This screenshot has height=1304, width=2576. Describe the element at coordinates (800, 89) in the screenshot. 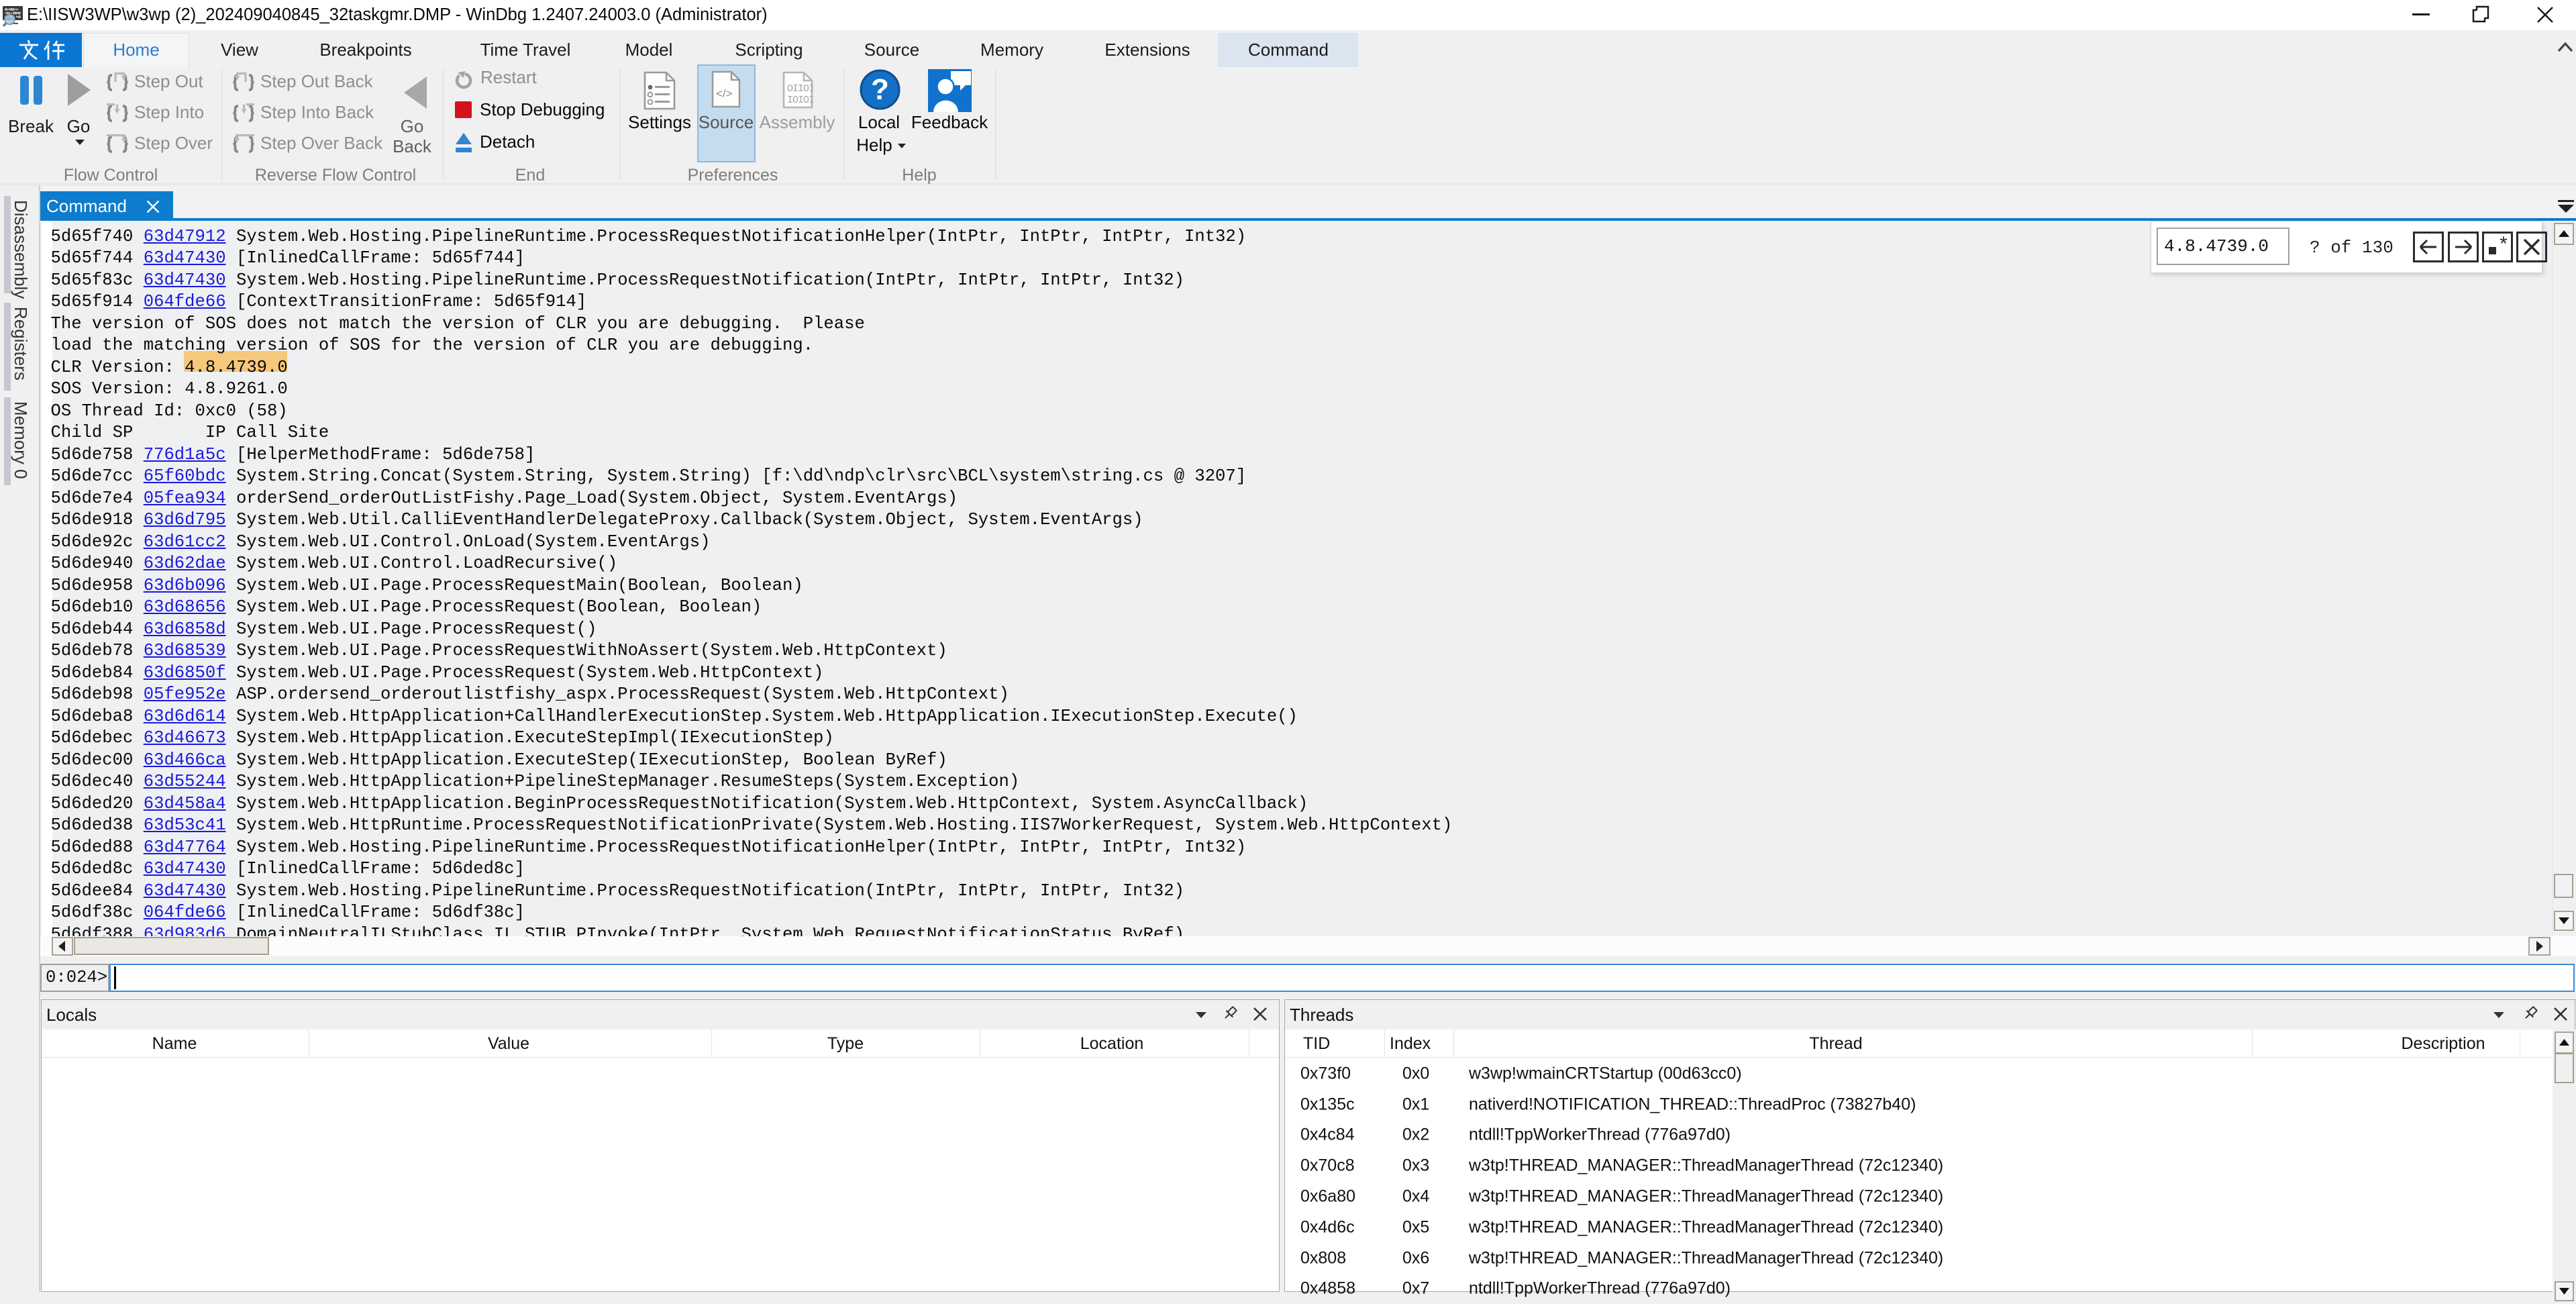

I see `svg-text: OIIOI` at that location.